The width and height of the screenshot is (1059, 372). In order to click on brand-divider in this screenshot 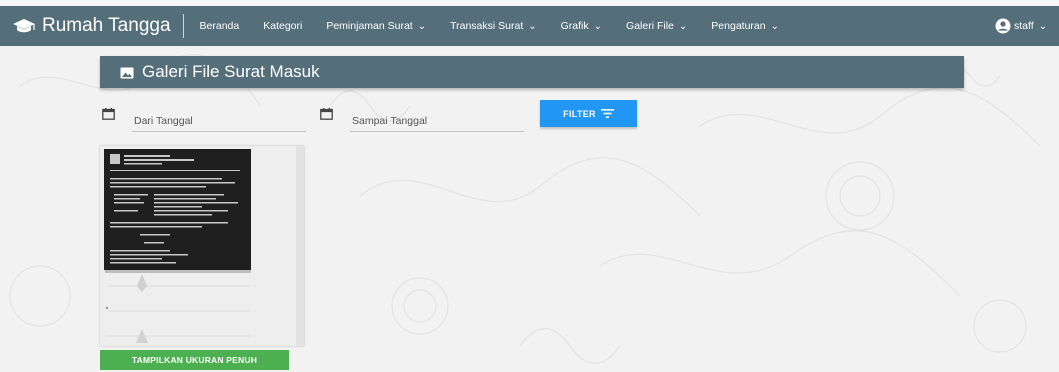, I will do `click(183, 26)`.